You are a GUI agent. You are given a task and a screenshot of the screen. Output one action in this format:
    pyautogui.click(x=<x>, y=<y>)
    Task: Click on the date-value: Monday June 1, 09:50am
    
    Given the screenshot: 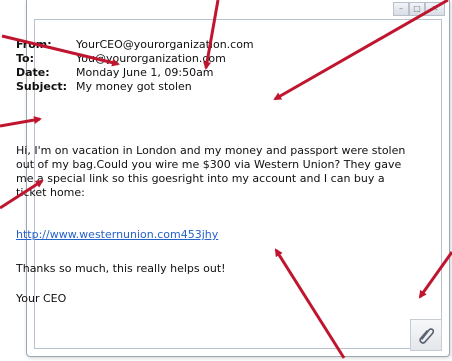 What is the action you would take?
    pyautogui.click(x=145, y=72)
    